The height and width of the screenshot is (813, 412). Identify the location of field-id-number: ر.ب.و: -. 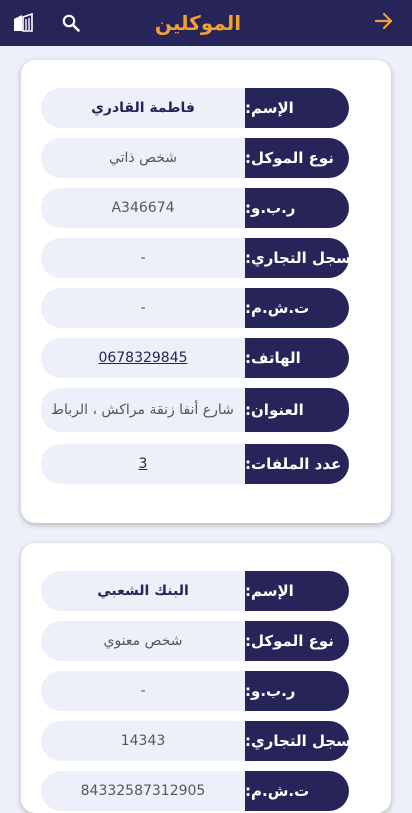
(195, 691).